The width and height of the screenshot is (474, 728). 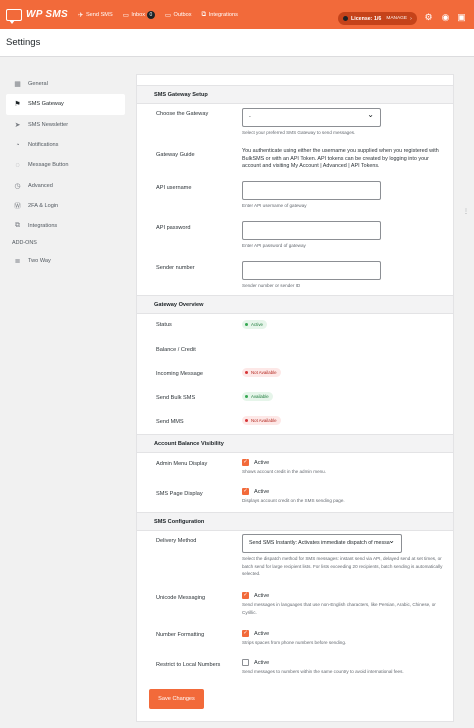 I want to click on sidebar-item-label: Two Way, so click(x=39, y=260).